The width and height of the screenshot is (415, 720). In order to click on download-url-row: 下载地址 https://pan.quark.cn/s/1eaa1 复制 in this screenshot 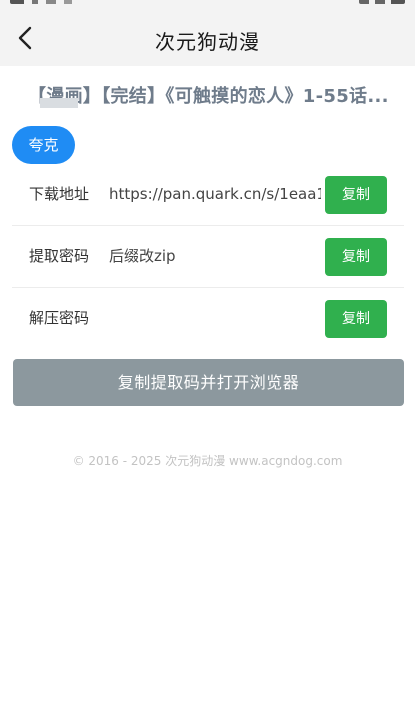, I will do `click(208, 194)`.